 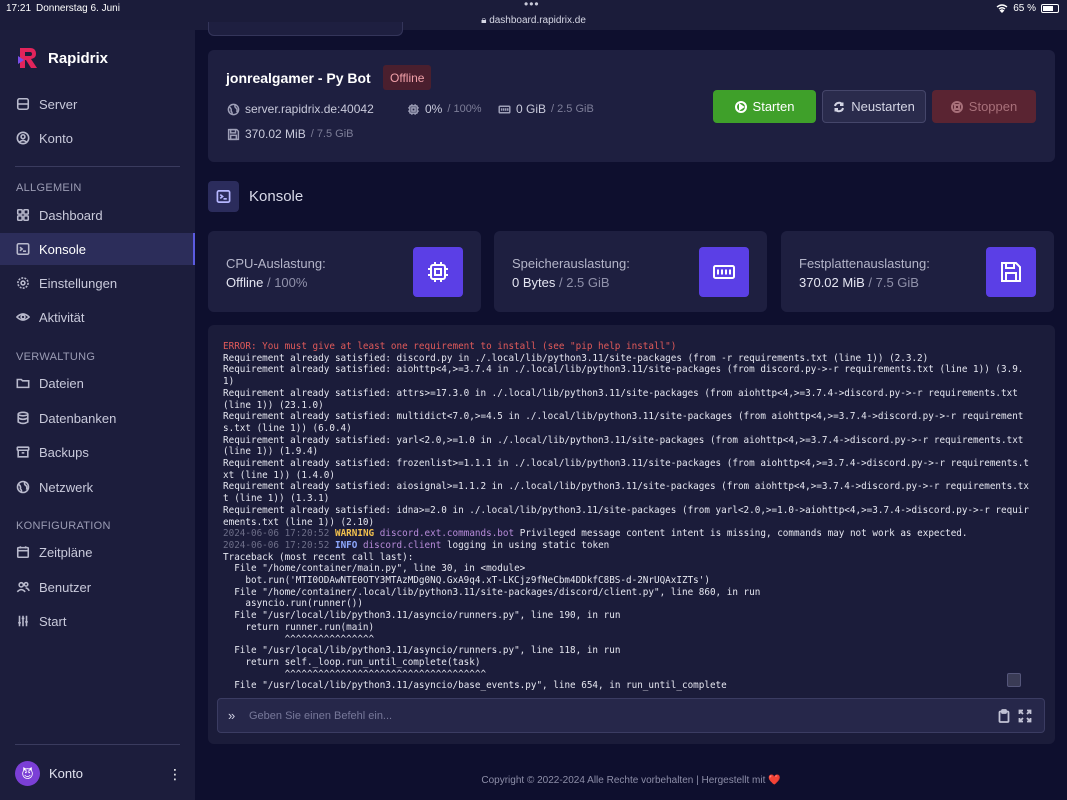 What do you see at coordinates (740, 106) in the screenshot?
I see `play-circle-icon` at bounding box center [740, 106].